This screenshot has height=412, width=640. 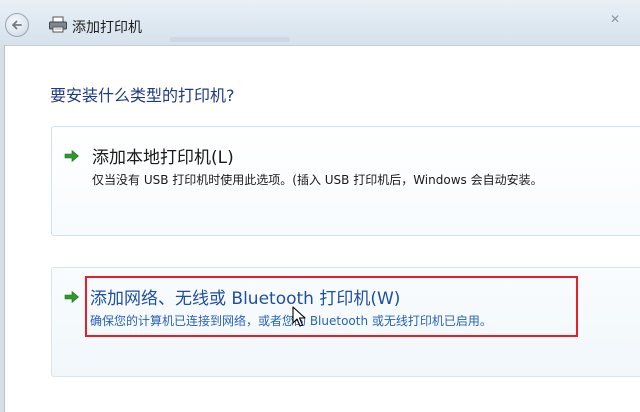 I want to click on back-button, so click(x=17, y=25).